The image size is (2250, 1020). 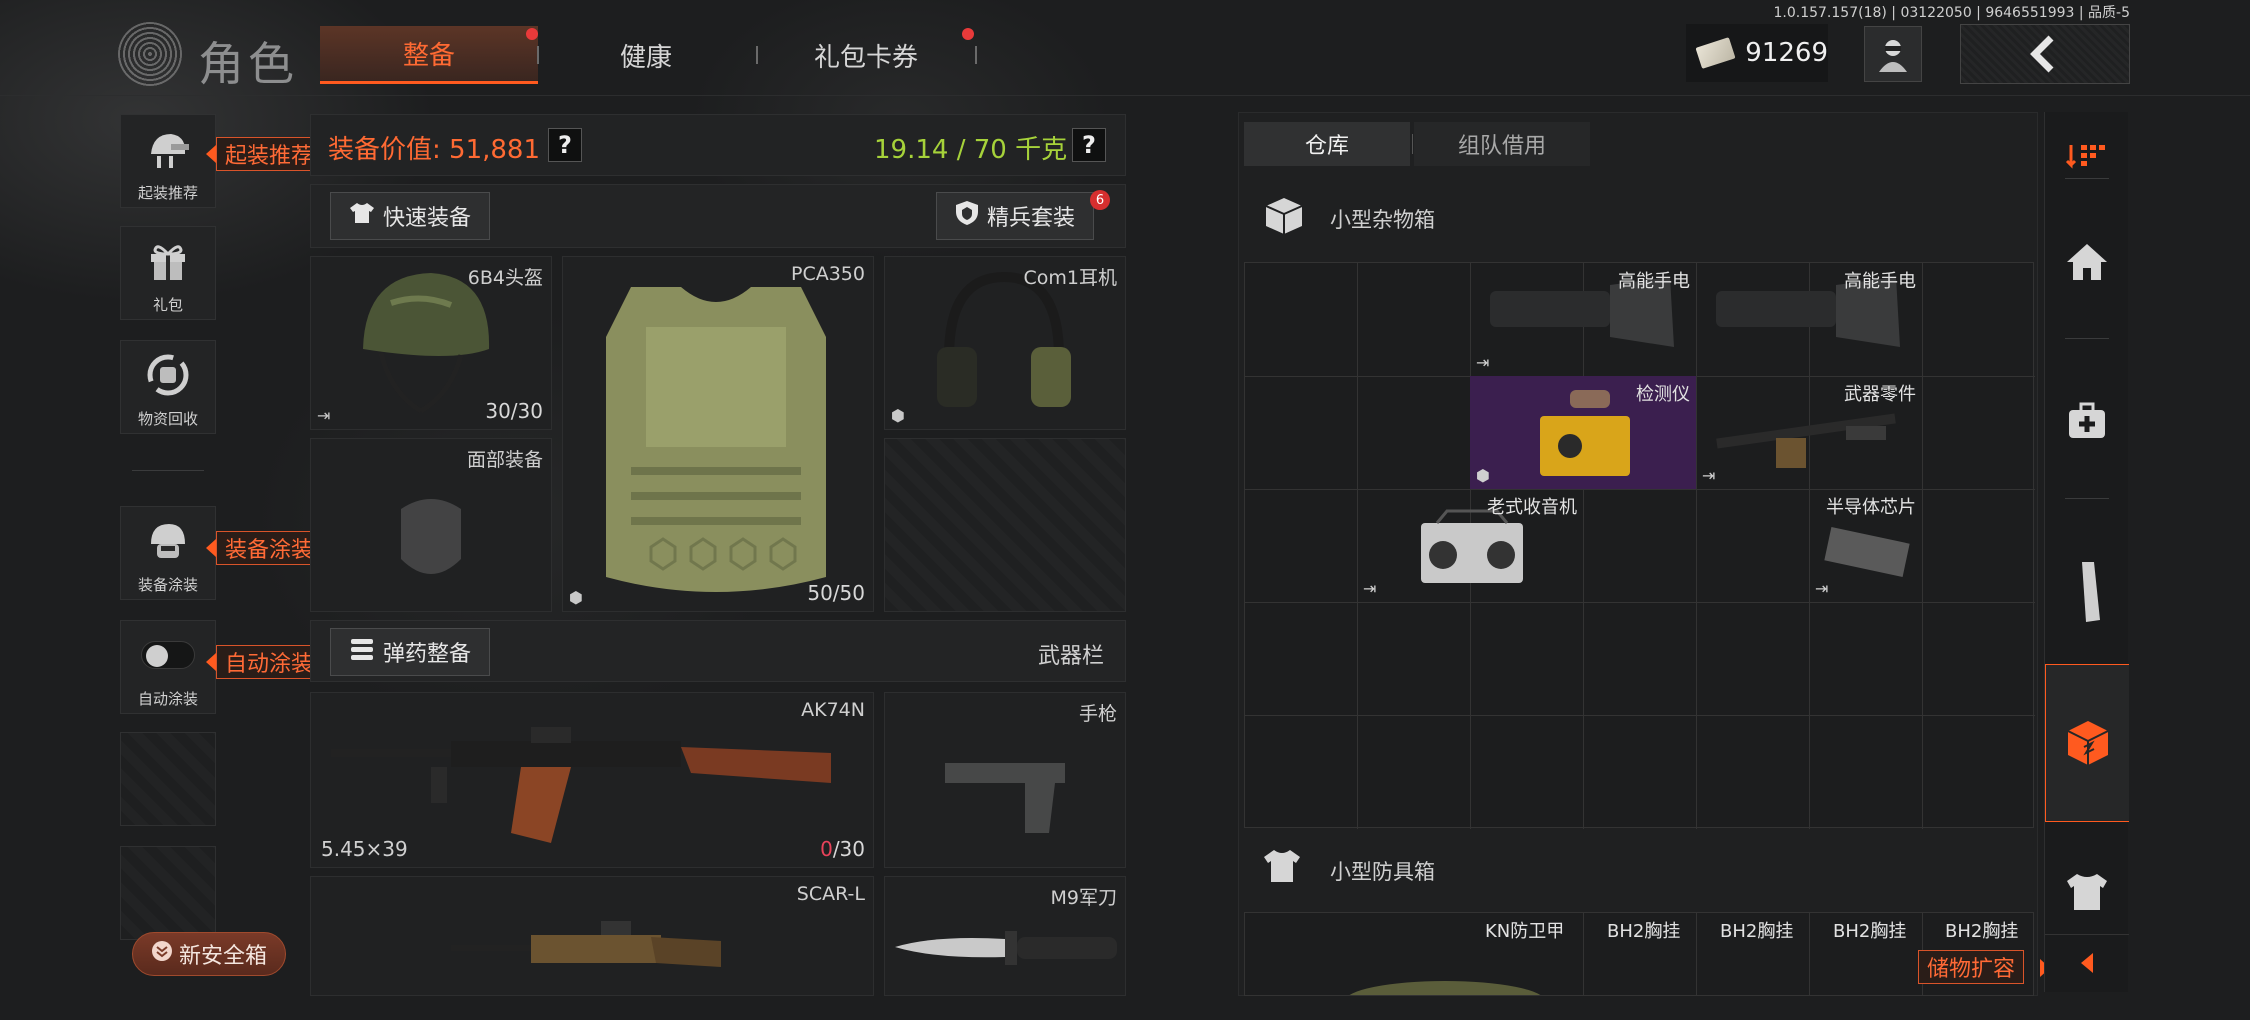 I want to click on pistol-slot: 手枪, so click(x=1005, y=780).